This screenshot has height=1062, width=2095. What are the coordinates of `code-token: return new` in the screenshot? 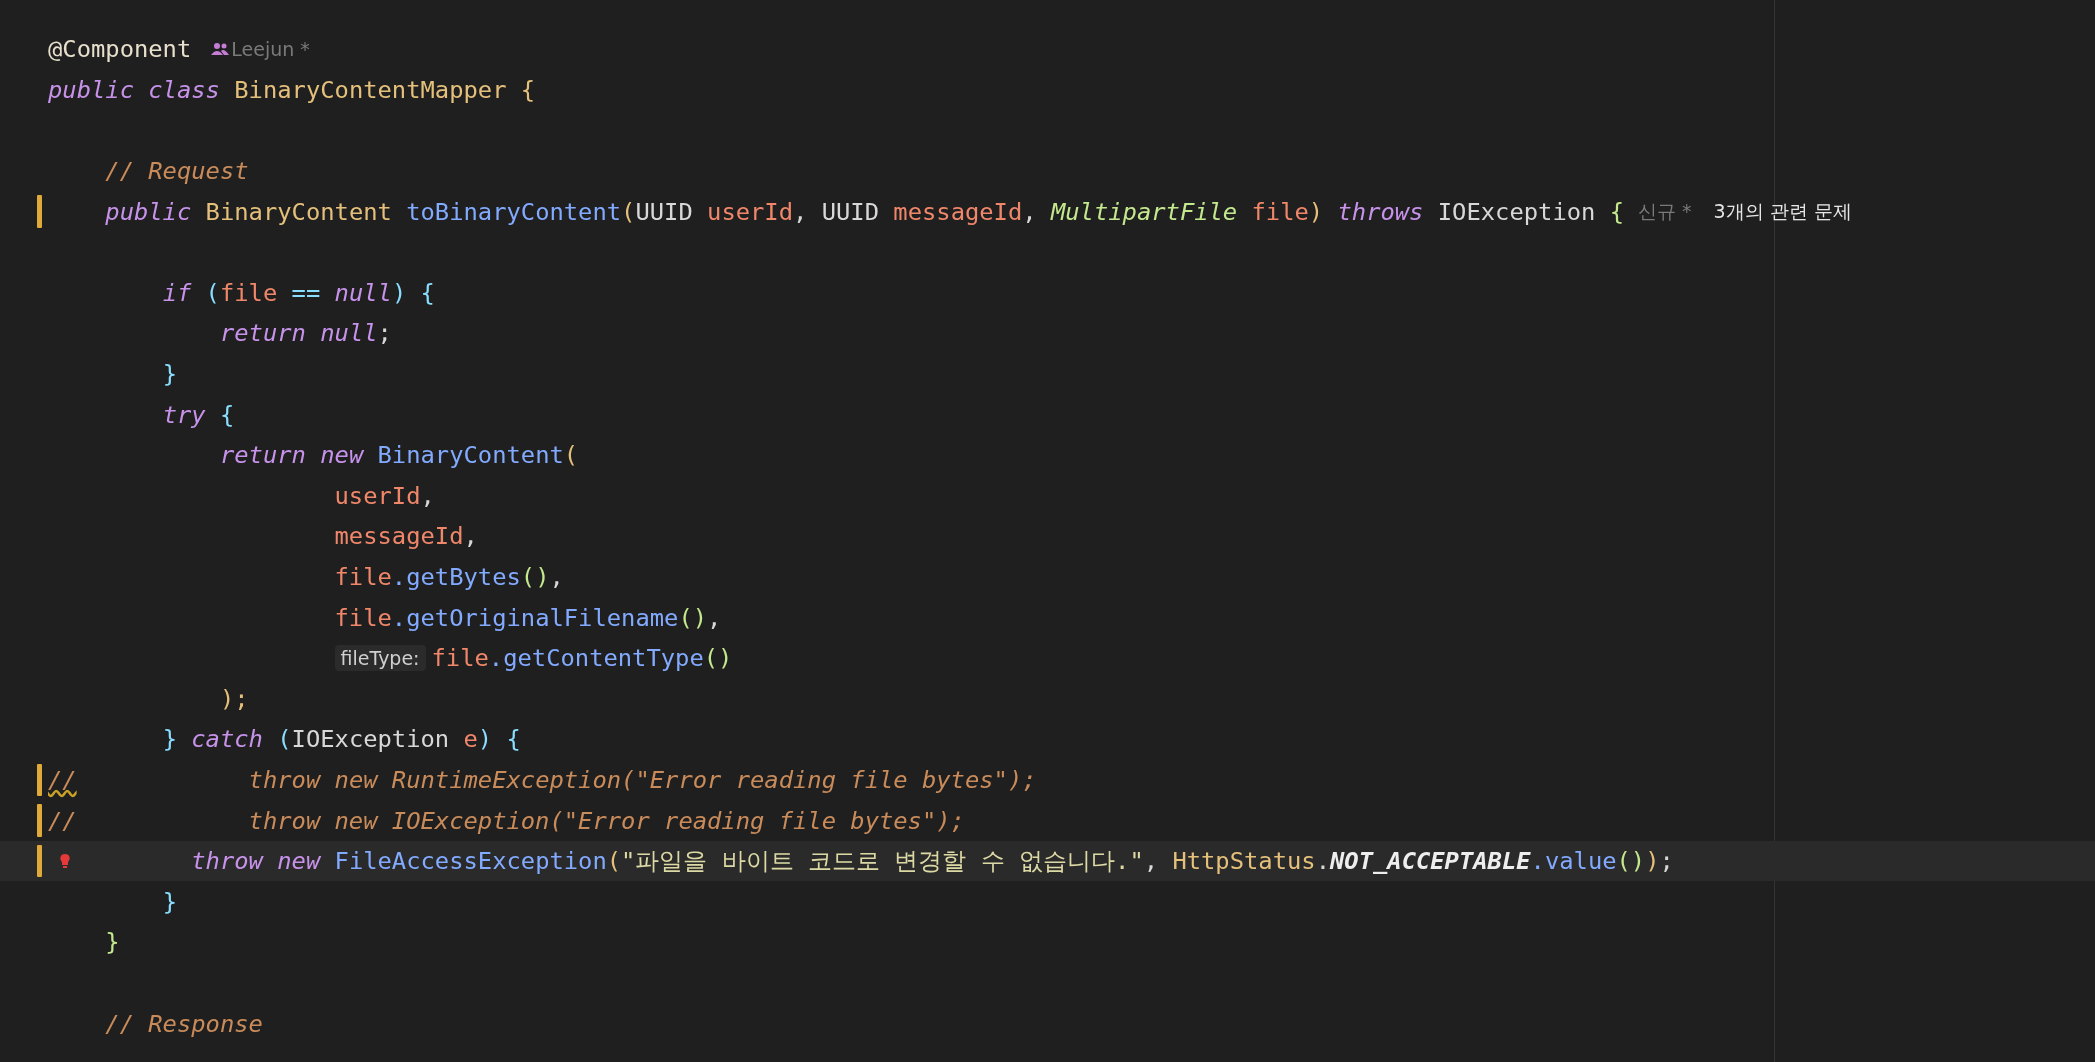 It's located at (292, 455).